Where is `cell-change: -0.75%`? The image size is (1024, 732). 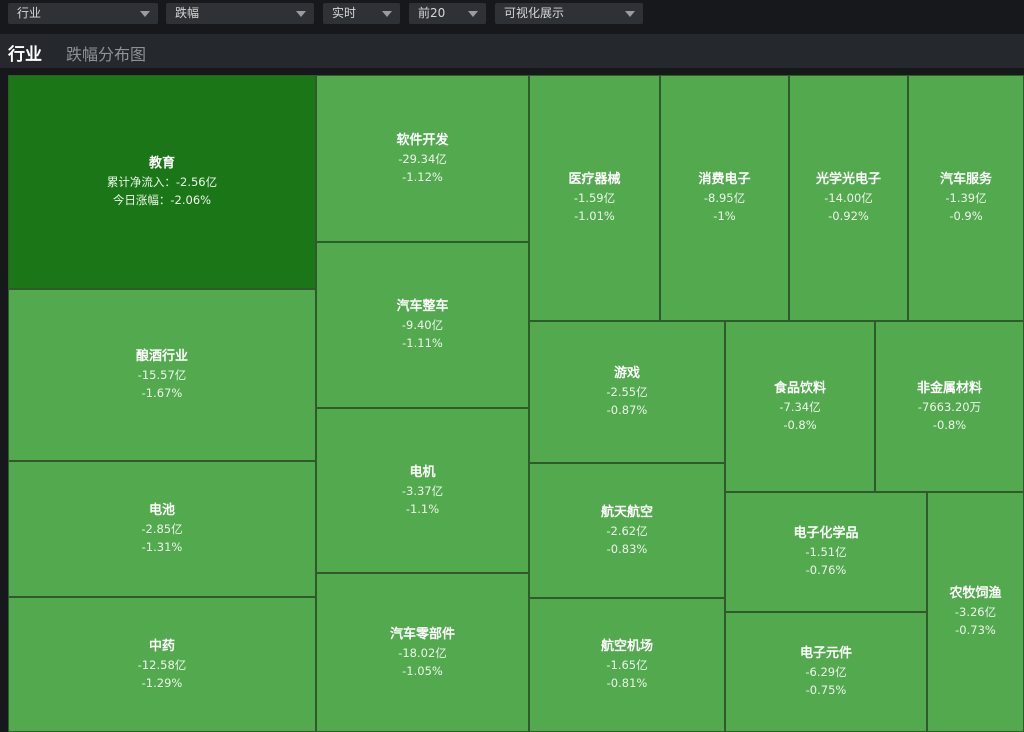
cell-change: -0.75% is located at coordinates (826, 690).